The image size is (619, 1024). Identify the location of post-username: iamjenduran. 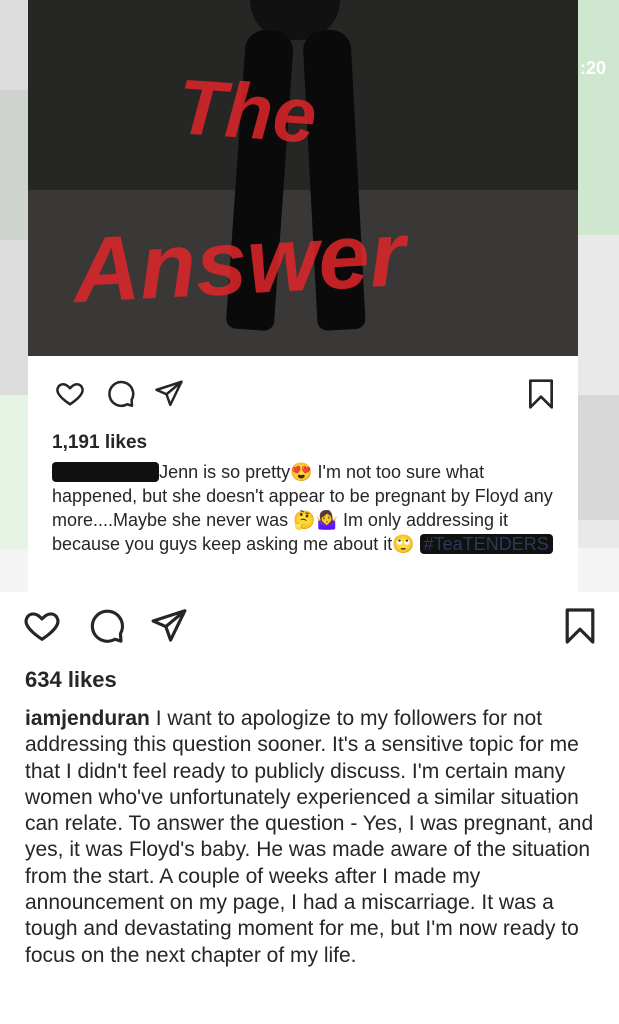
(87, 718).